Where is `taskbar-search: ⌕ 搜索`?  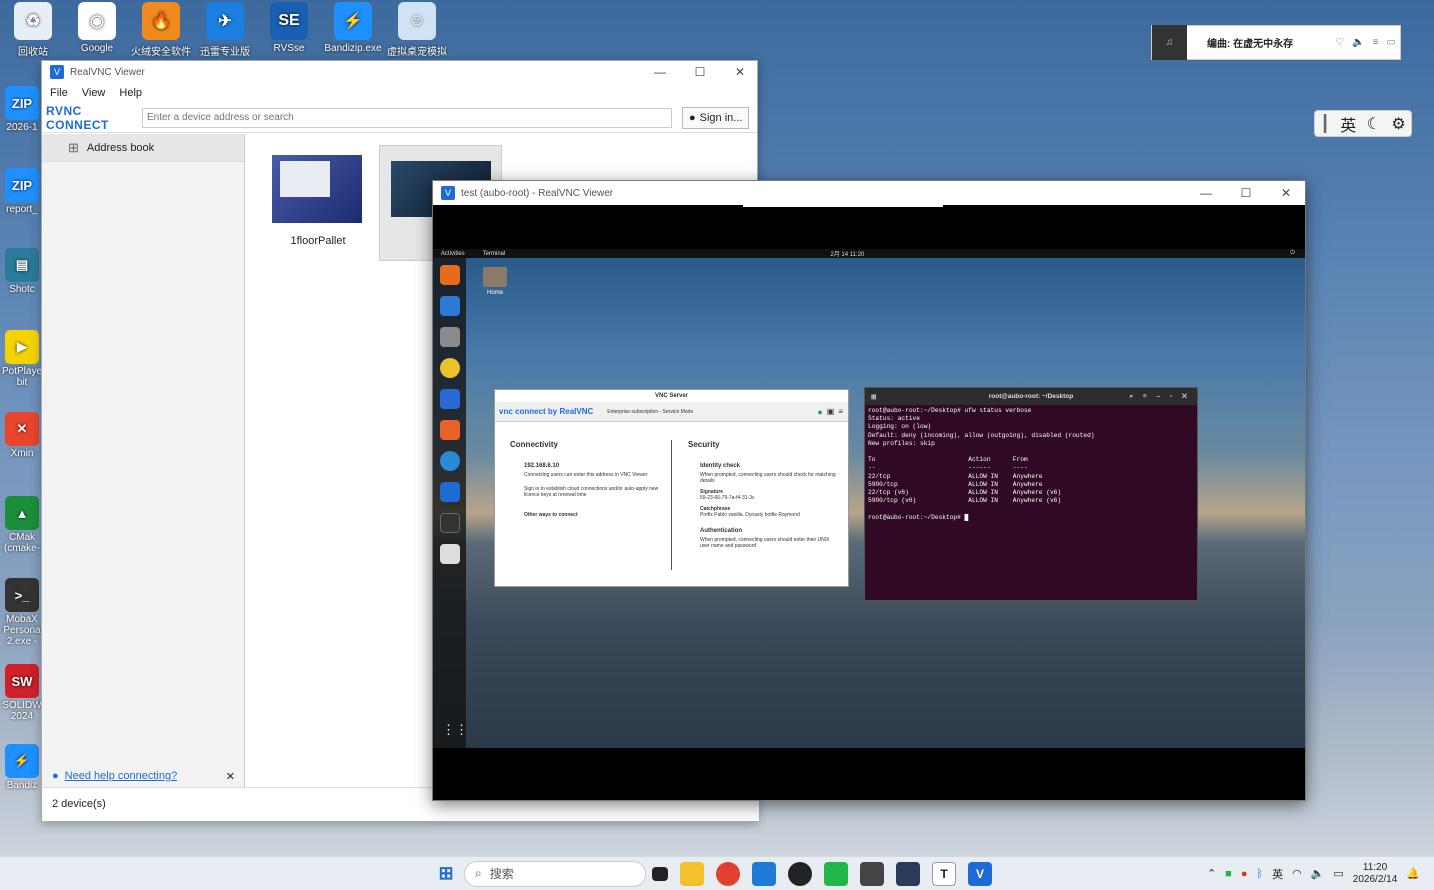 taskbar-search: ⌕ 搜索 is located at coordinates (555, 873).